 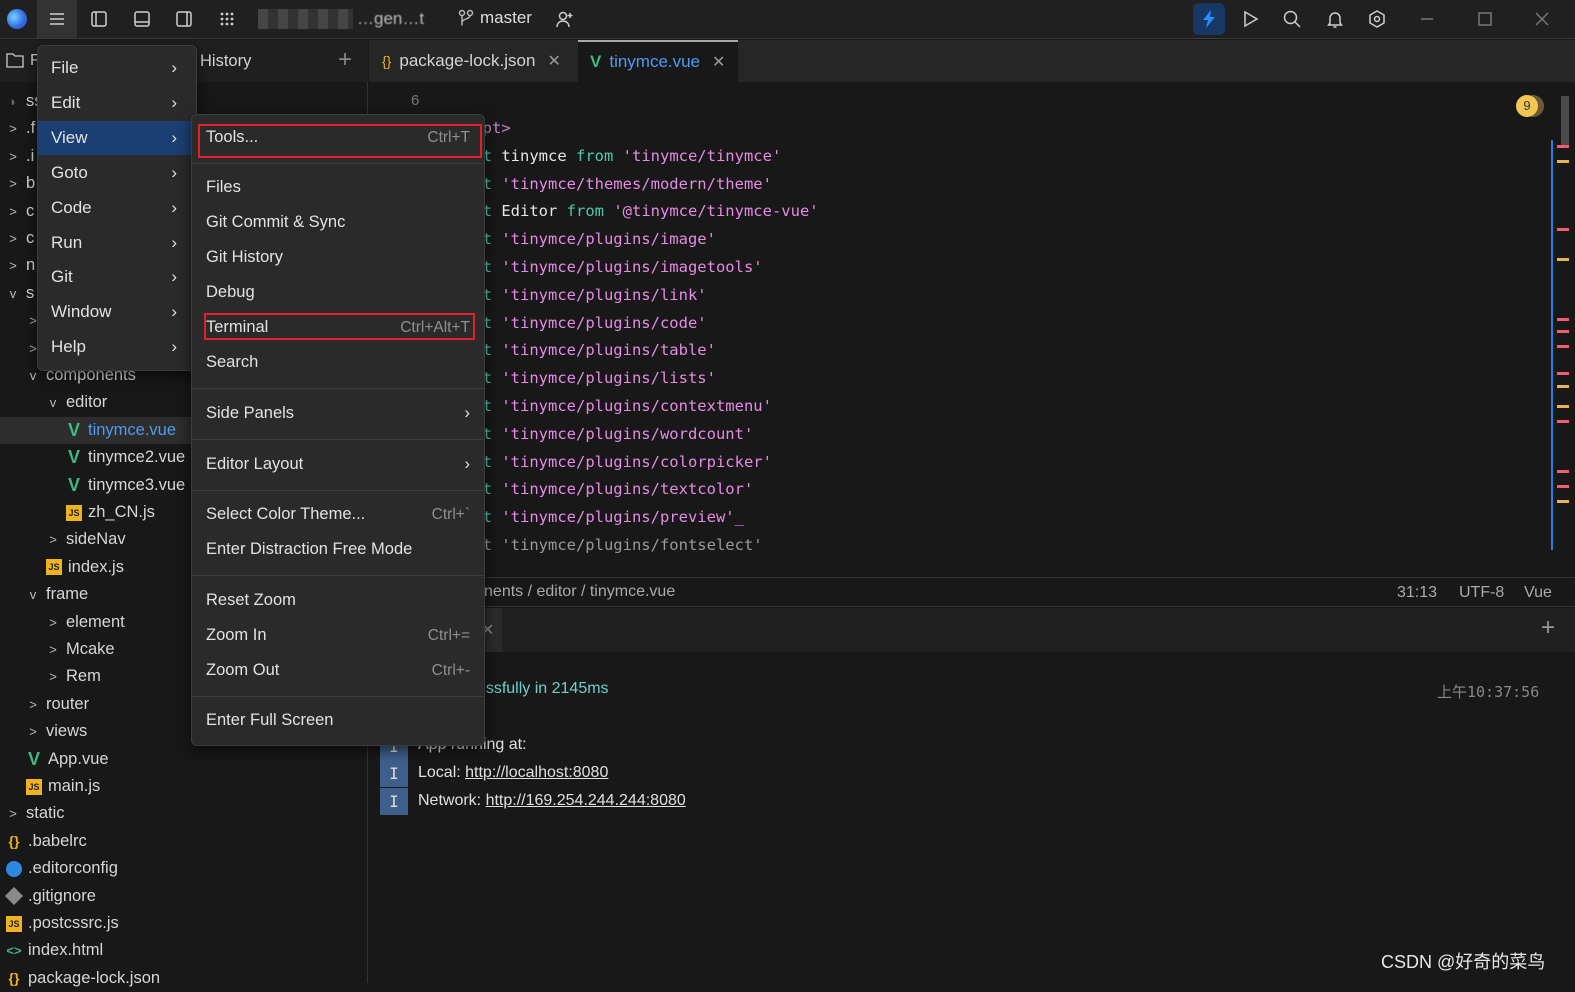 I want to click on code-token: 'tinymce/tinymce', so click(x=702, y=155).